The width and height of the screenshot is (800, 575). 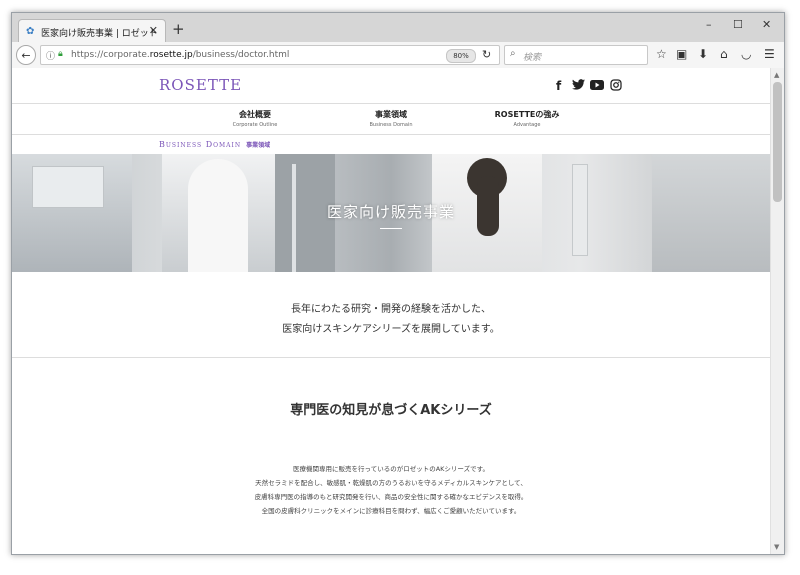 What do you see at coordinates (709, 24) in the screenshot?
I see `minimize-button: –` at bounding box center [709, 24].